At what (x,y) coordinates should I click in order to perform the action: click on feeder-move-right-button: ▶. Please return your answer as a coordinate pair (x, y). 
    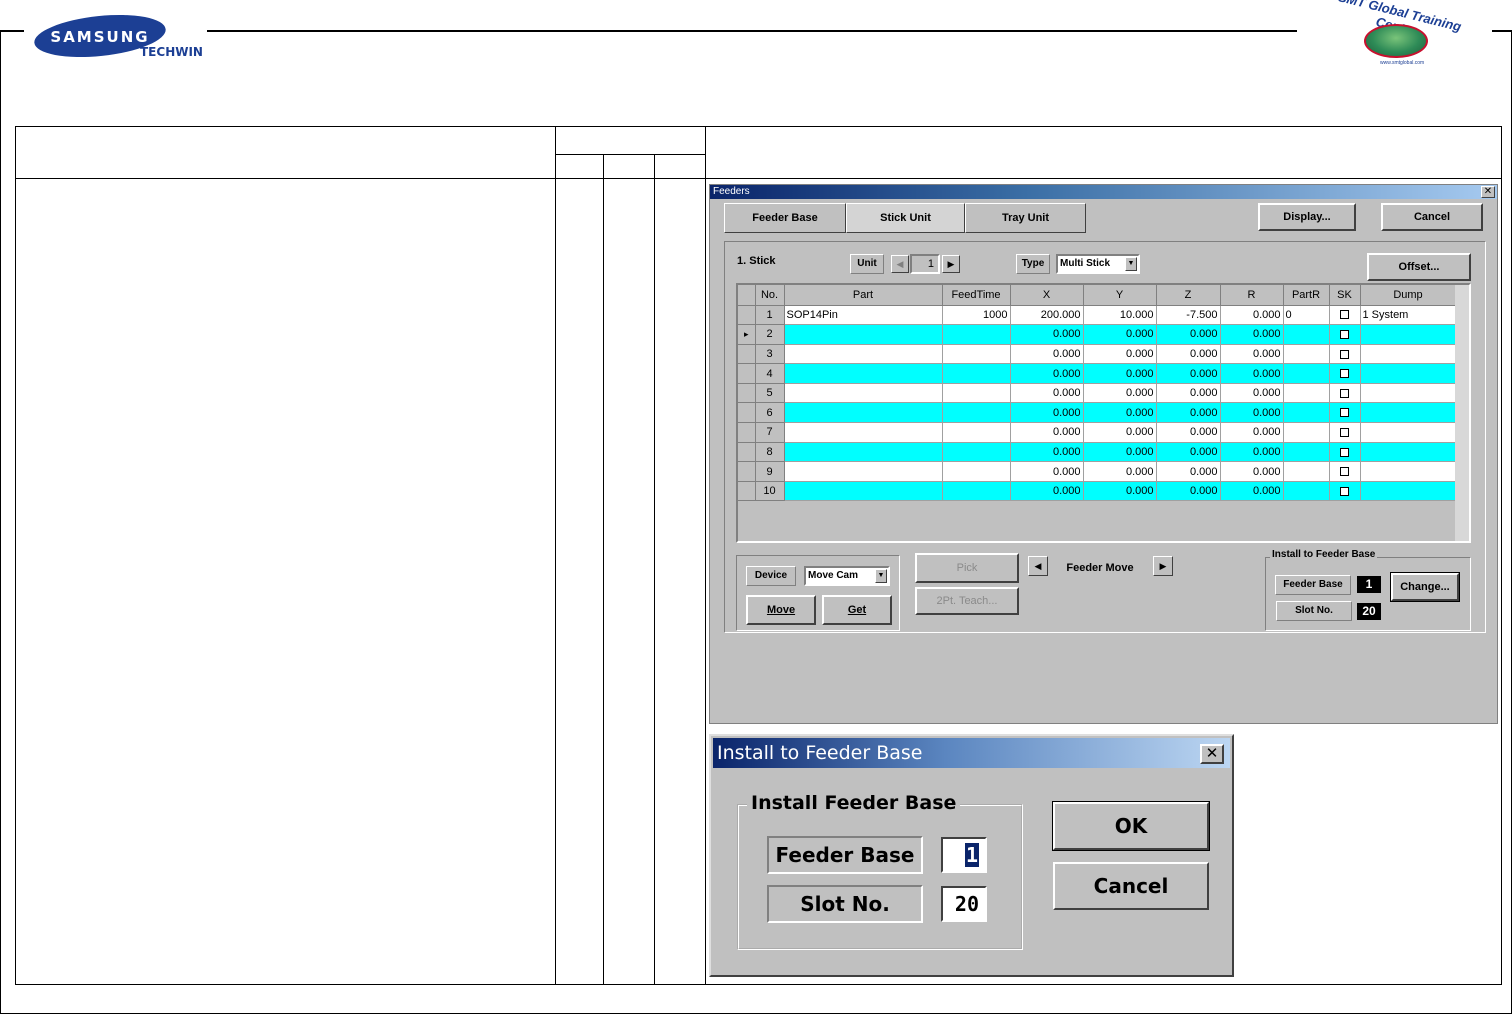
    Looking at the image, I should click on (1163, 566).